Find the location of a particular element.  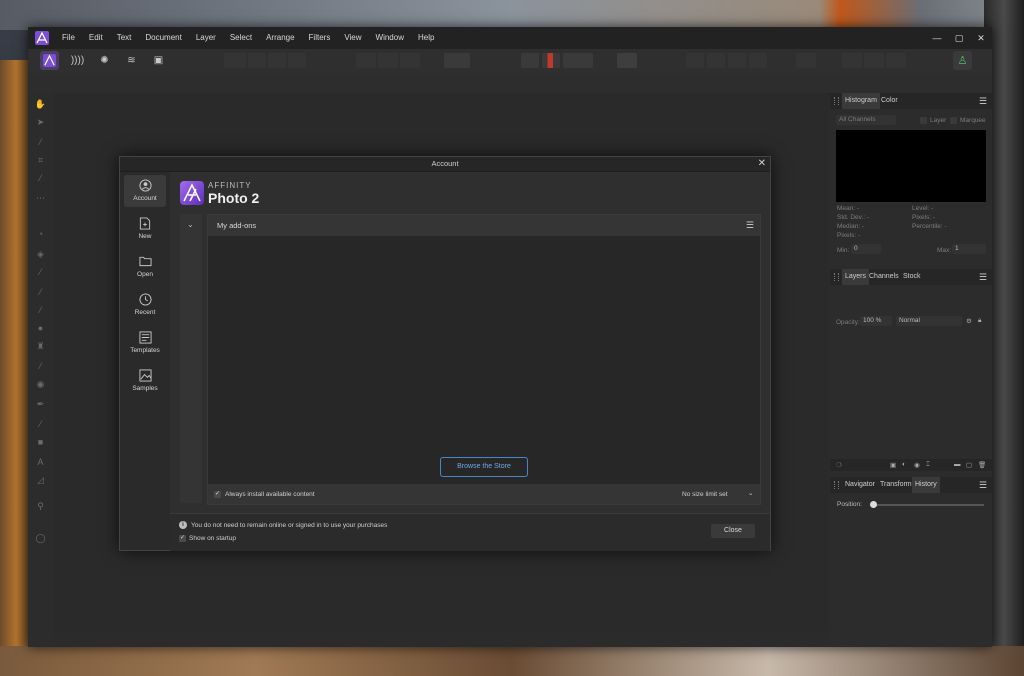

move-tool-icon: ➤ is located at coordinates (40, 122).